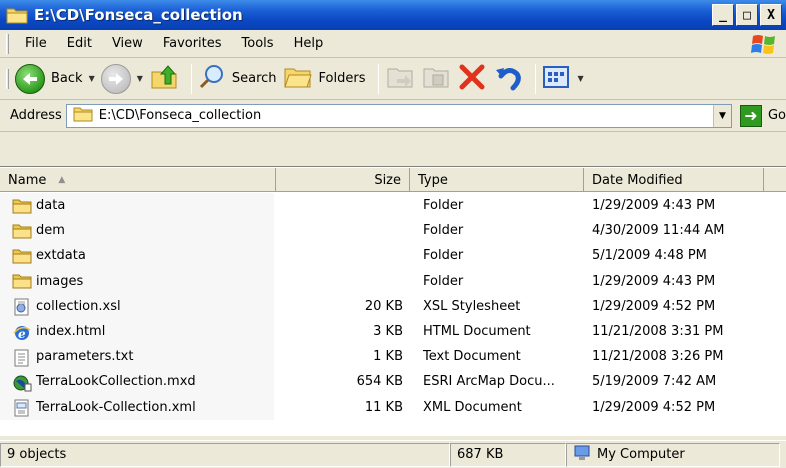 The height and width of the screenshot is (468, 786). Describe the element at coordinates (92, 78) in the screenshot. I see `back-dropdown-icon: ▼` at that location.